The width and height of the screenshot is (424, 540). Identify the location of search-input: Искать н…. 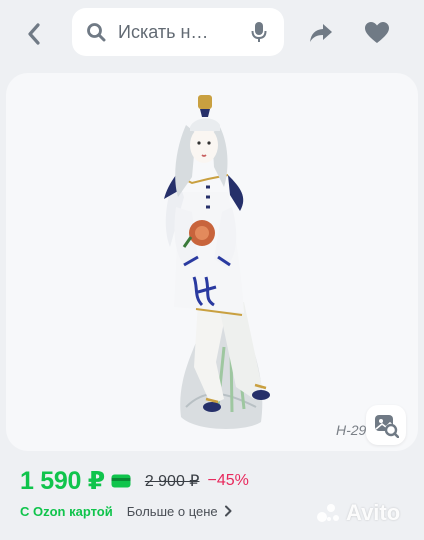
(183, 32).